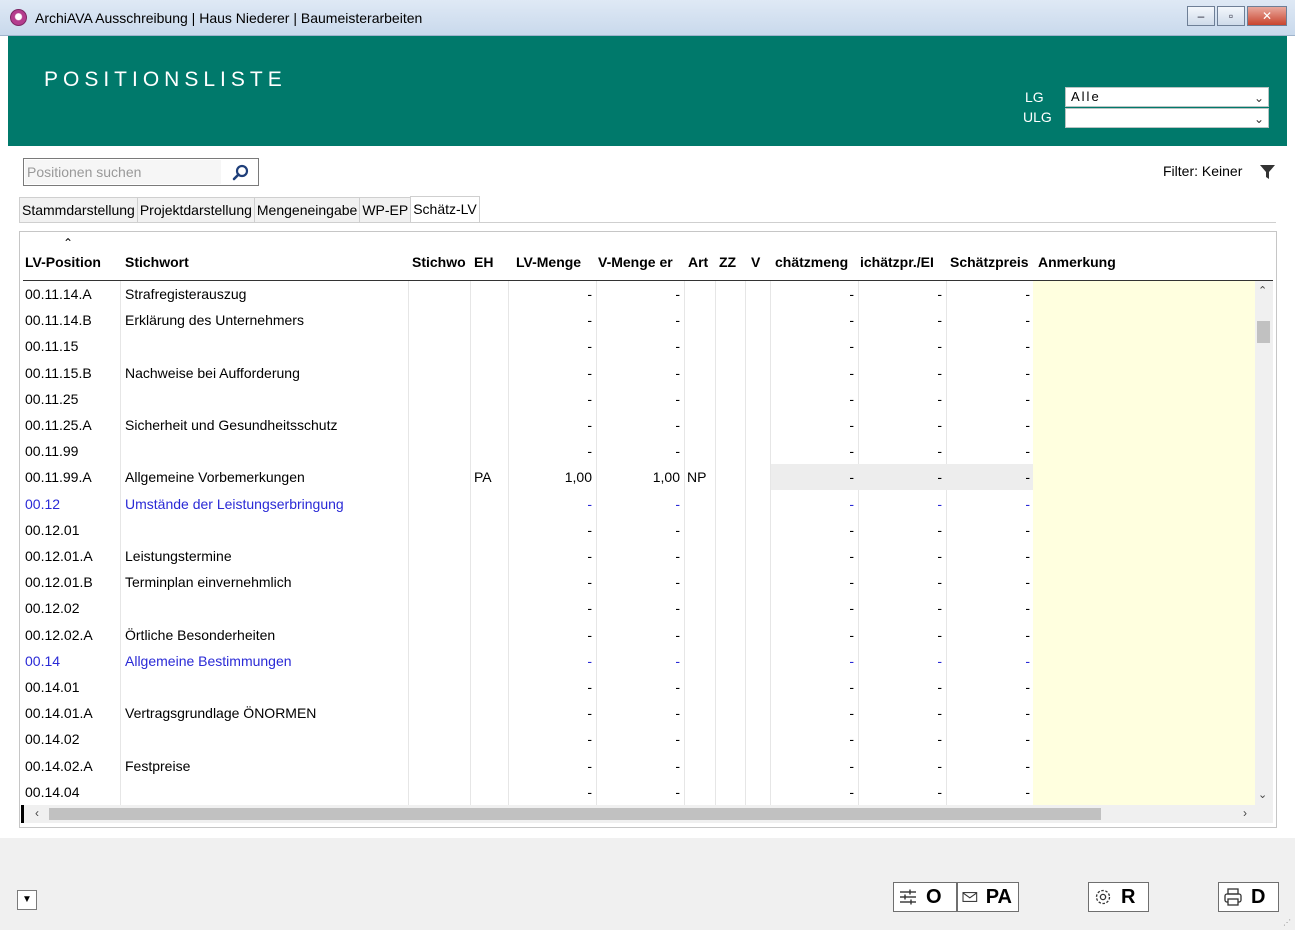  I want to click on col-header-stichwort: Stichwort, so click(235, 264).